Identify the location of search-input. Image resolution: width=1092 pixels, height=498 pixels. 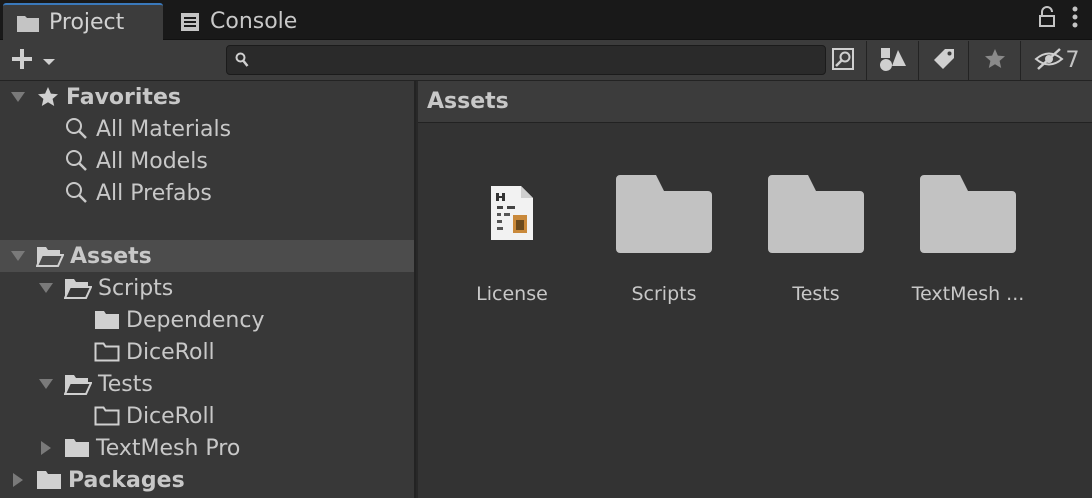
(537, 60).